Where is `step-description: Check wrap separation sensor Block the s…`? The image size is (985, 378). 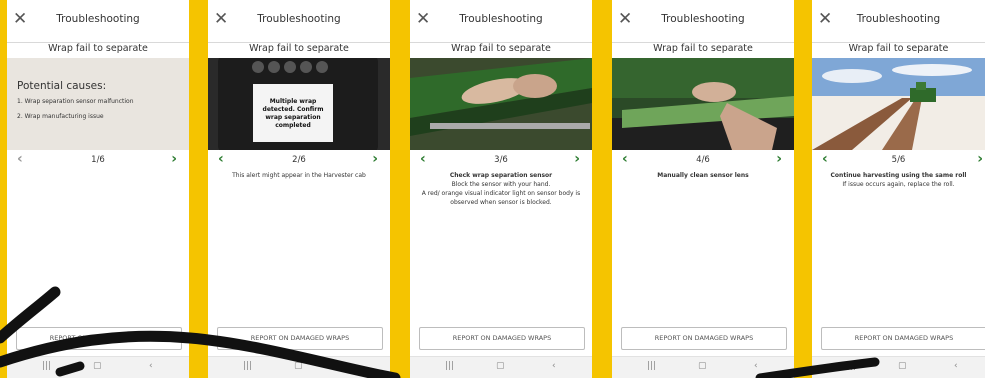 step-description: Check wrap separation sensor Block the s… is located at coordinates (501, 189).